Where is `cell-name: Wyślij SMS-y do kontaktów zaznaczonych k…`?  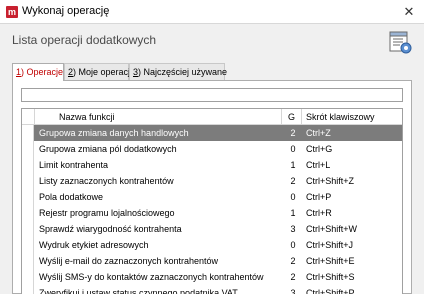
cell-name: Wyślij SMS-y do kontaktów zaznaczonych k… is located at coordinates (151, 277).